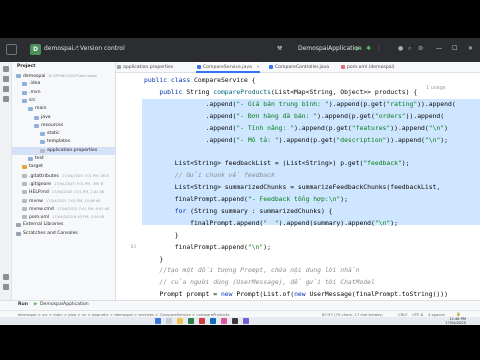  Describe the element at coordinates (6, 89) in the screenshot. I see `structure-tool-icon` at that location.